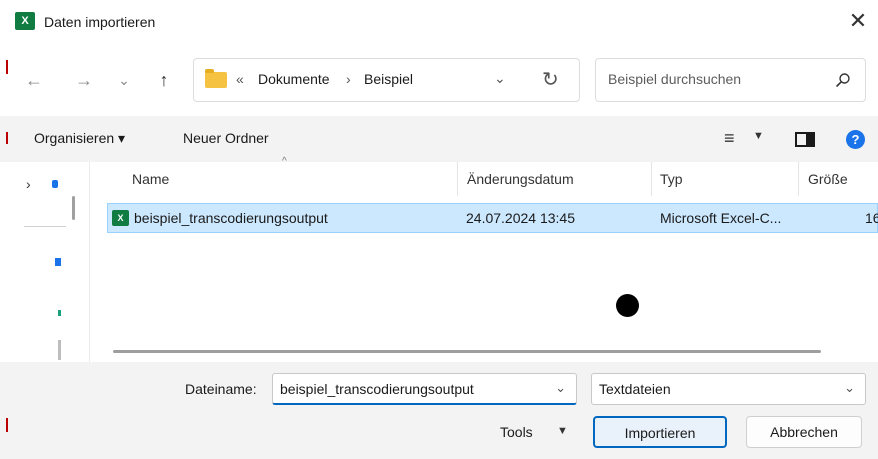  Describe the element at coordinates (284, 161) in the screenshot. I see `sort-ascending-icon: ^` at that location.